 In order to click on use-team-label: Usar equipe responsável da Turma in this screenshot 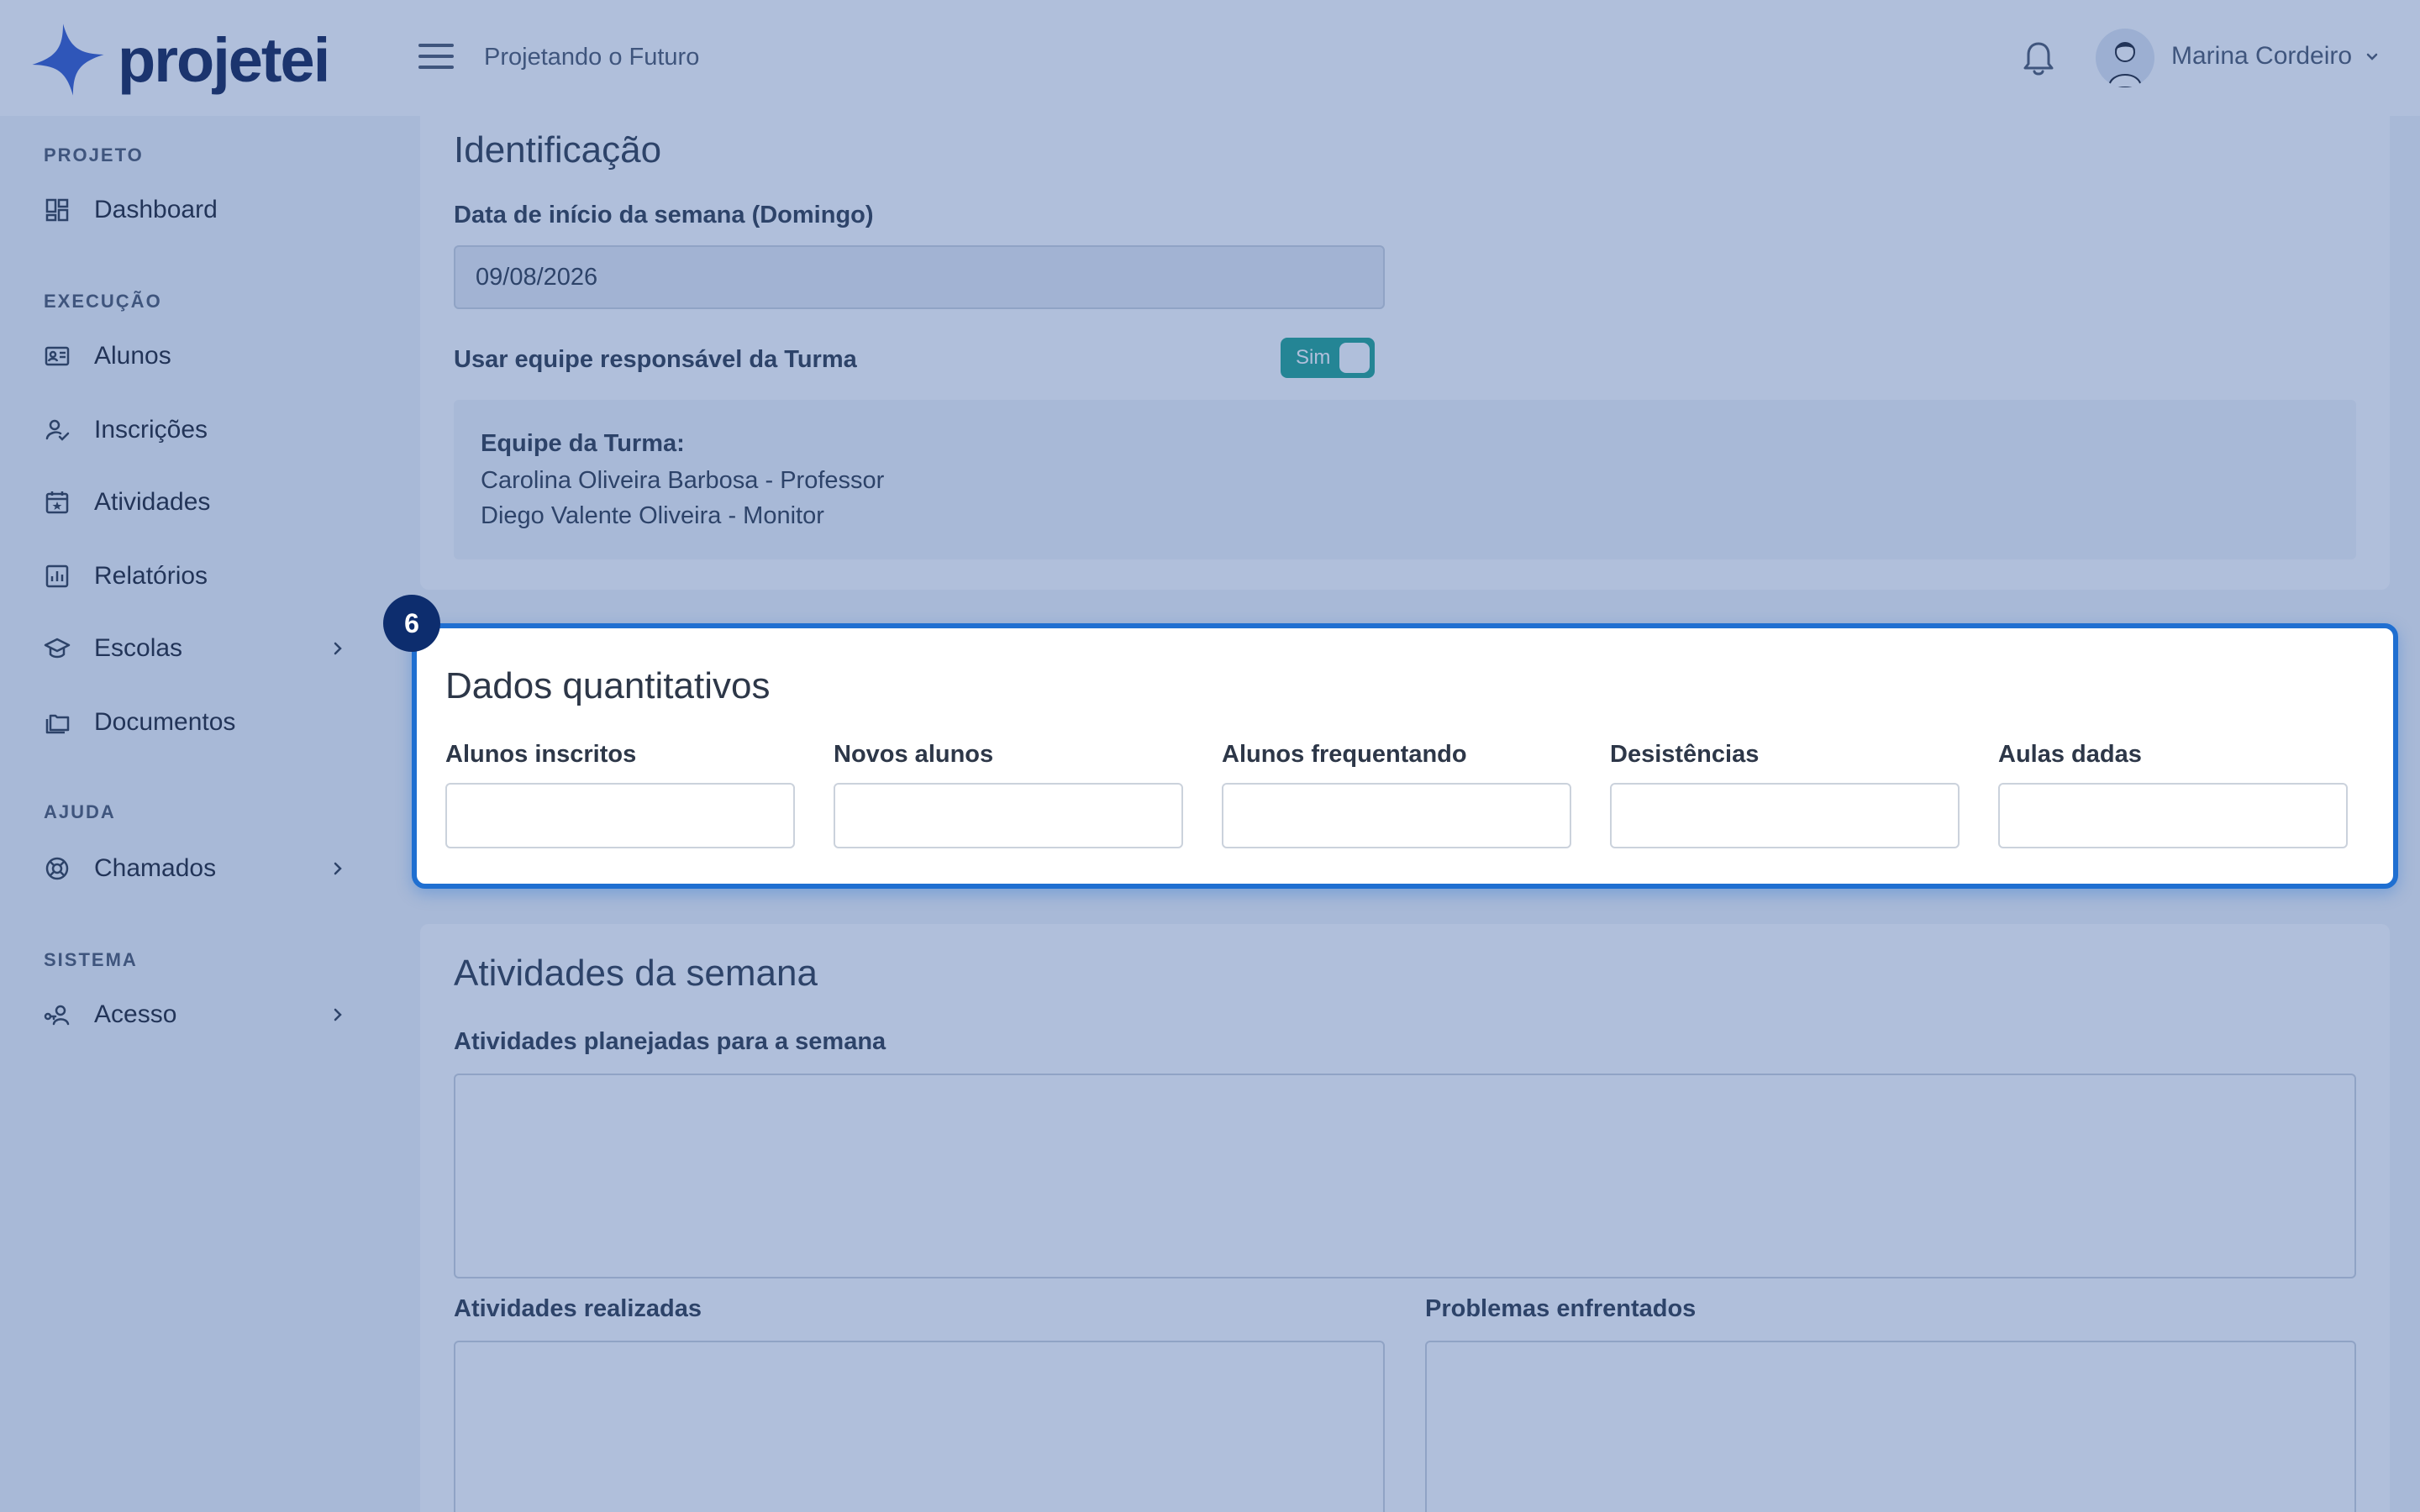, I will do `click(656, 359)`.